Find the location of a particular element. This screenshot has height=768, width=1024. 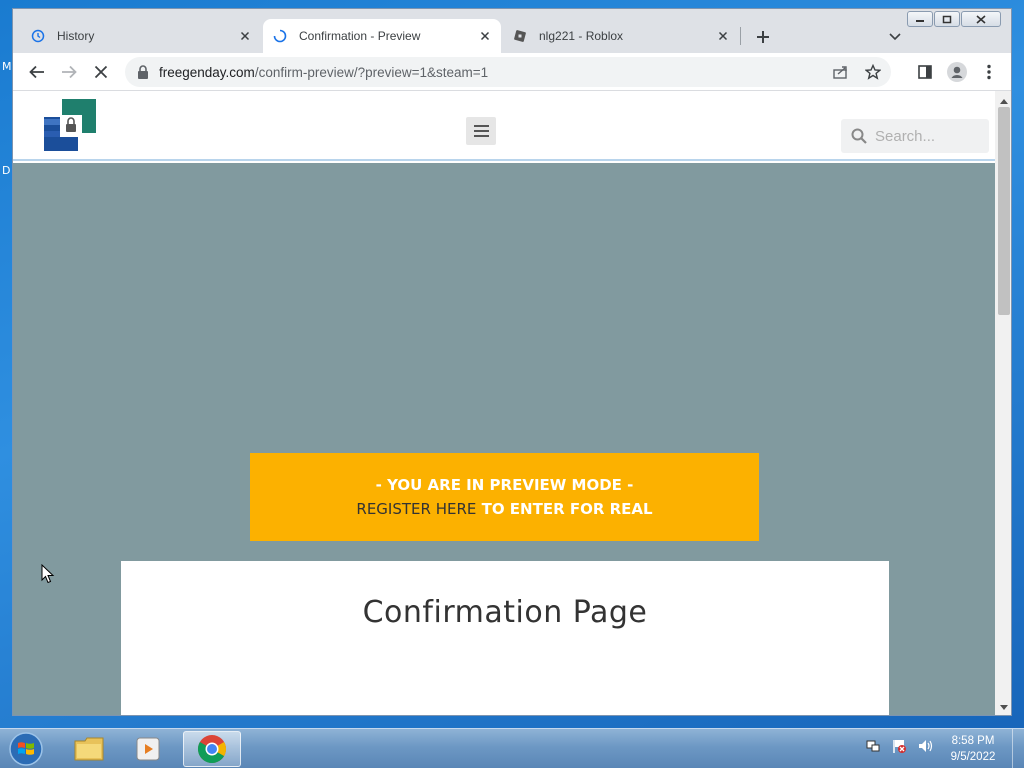

history-icon is located at coordinates (38, 36).